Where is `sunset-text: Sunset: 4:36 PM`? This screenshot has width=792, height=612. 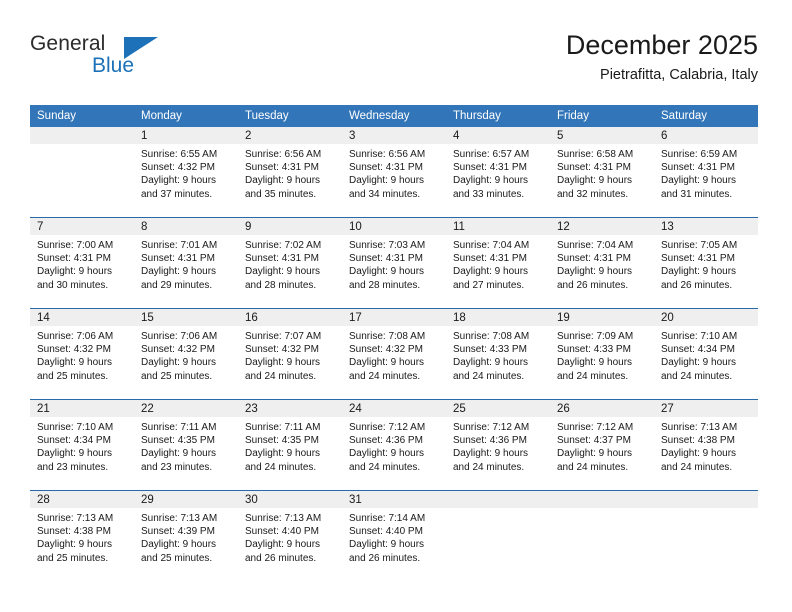
sunset-text: Sunset: 4:36 PM is located at coordinates (490, 441).